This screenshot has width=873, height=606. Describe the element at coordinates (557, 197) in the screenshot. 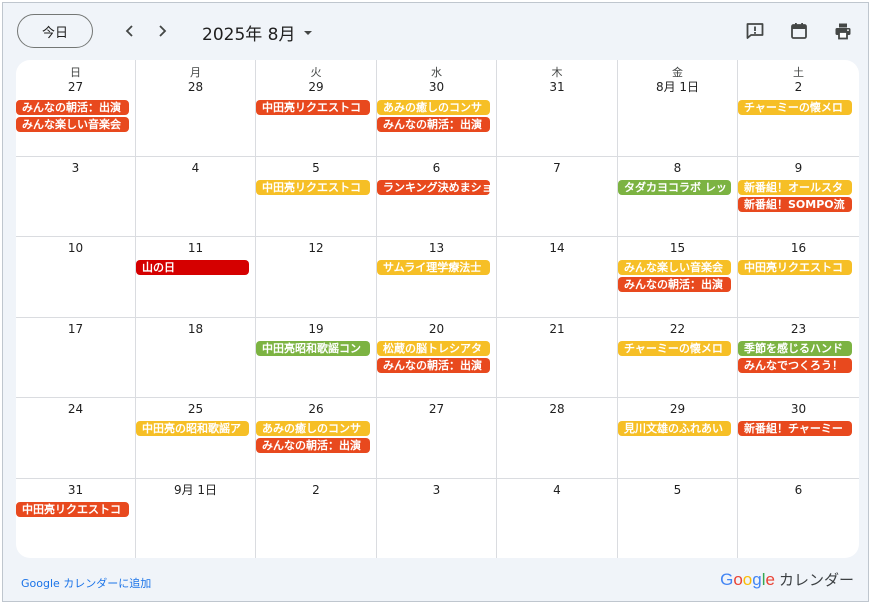

I see `day-cell: 7` at that location.